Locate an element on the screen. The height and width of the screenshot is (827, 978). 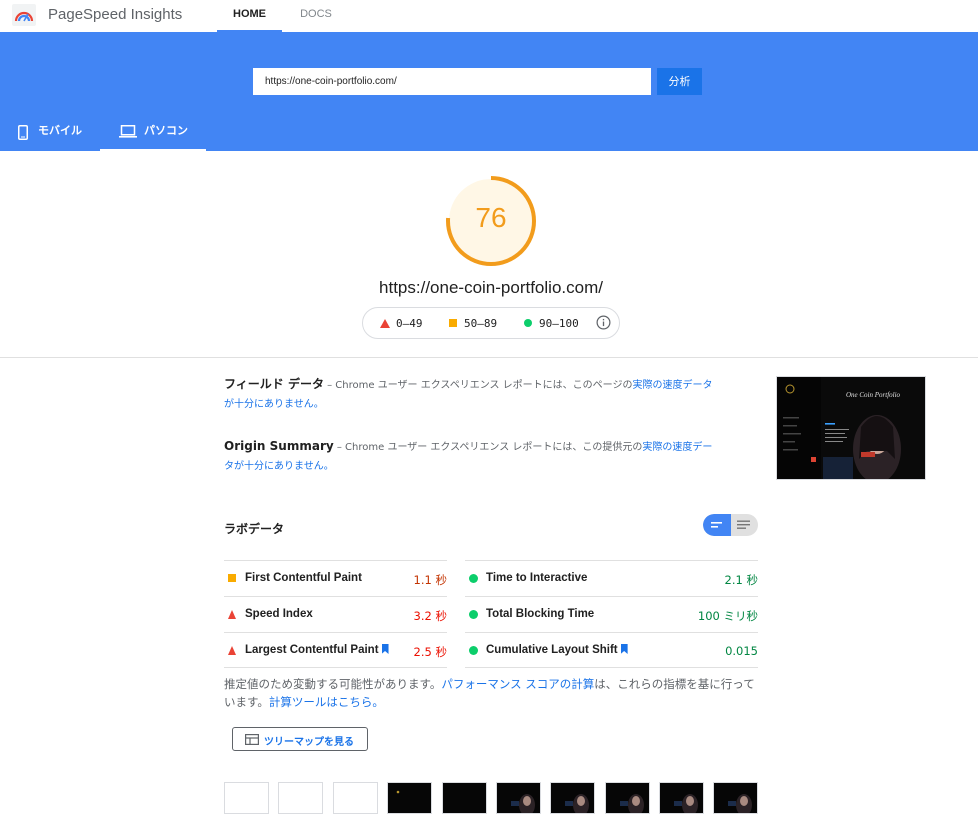
brand-title: PageSpeed Insights is located at coordinates (115, 14).